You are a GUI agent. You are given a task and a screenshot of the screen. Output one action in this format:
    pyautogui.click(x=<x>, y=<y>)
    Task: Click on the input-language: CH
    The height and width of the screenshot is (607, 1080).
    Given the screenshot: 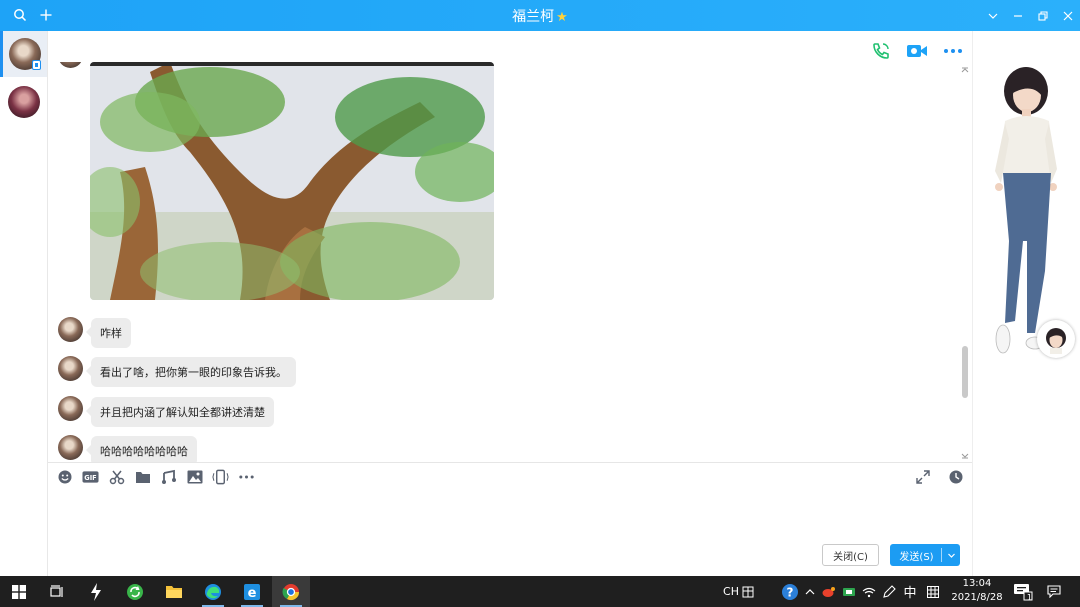 What is the action you would take?
    pyautogui.click(x=731, y=591)
    